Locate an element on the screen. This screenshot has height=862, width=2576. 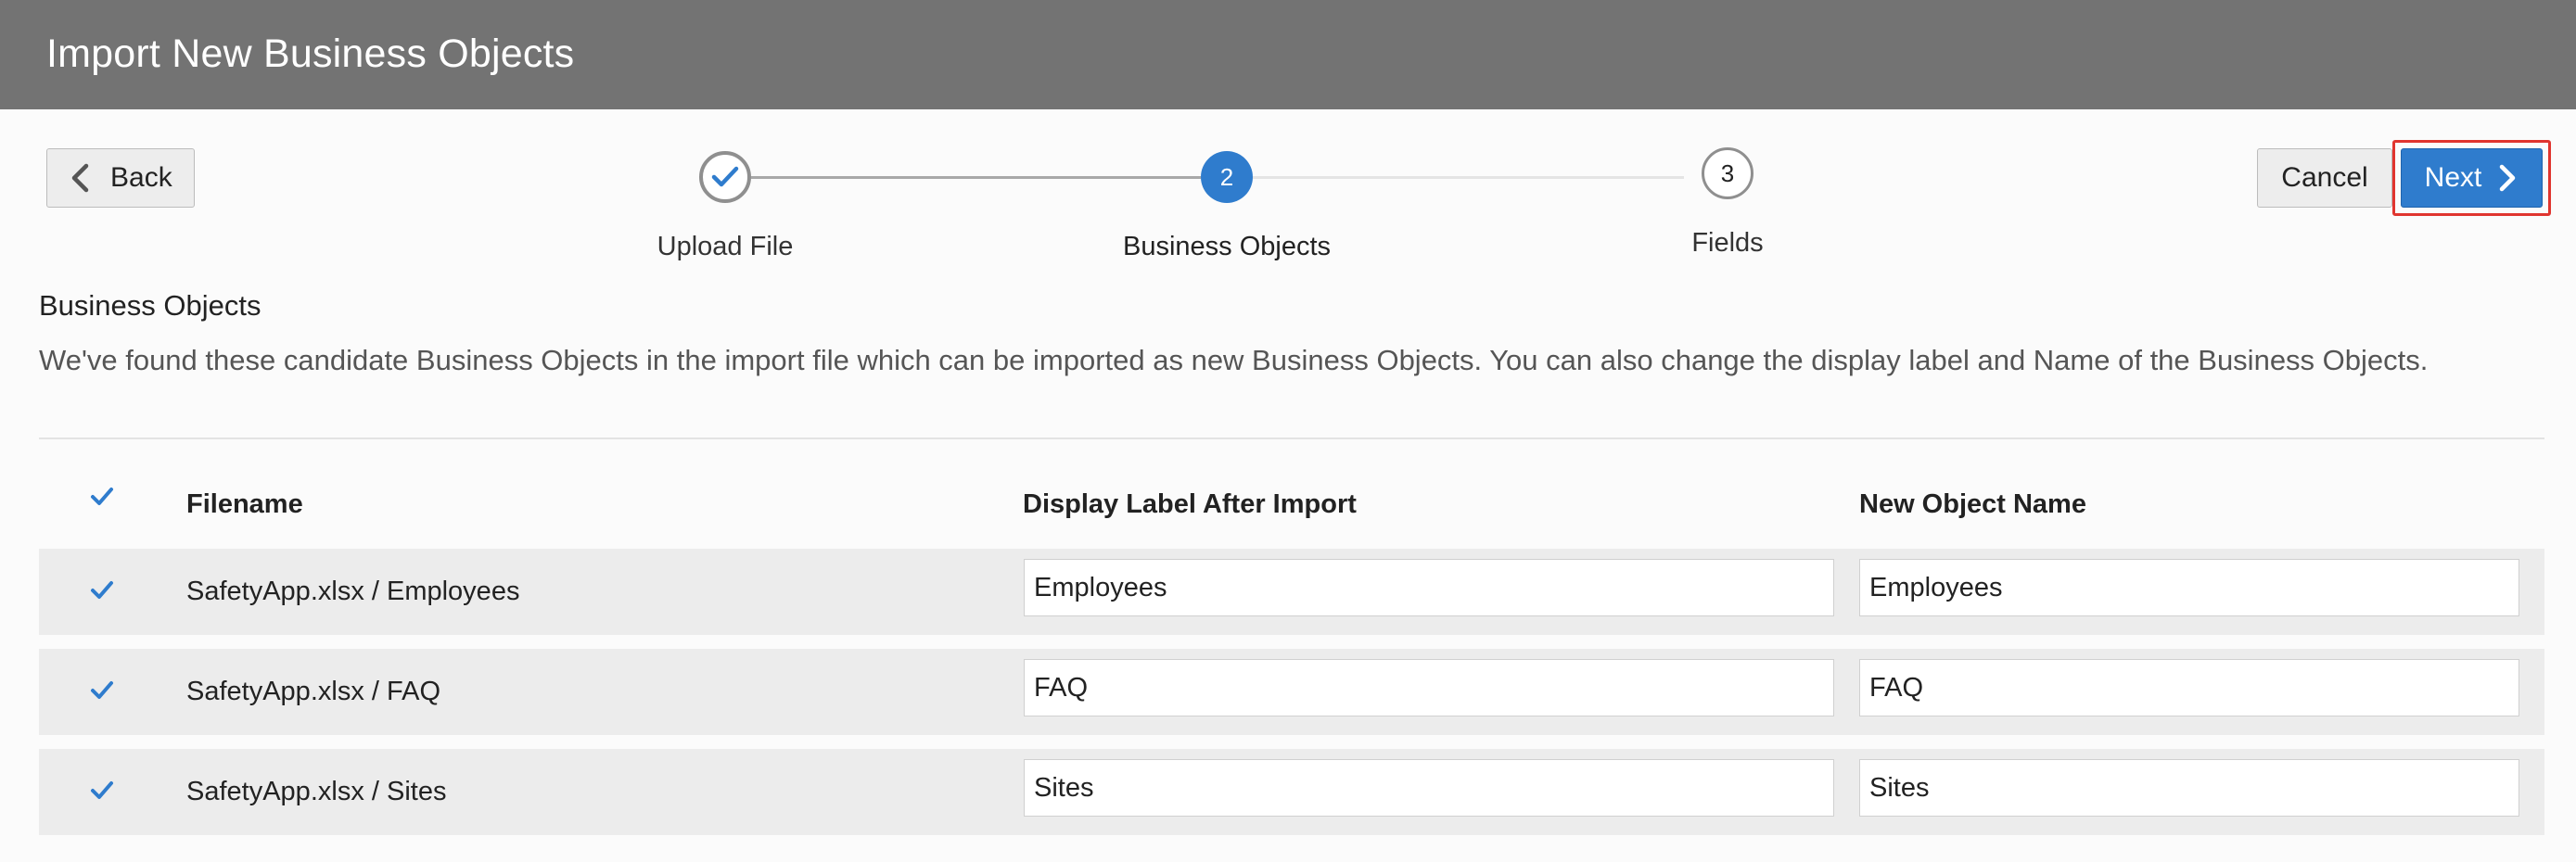
chevron-right-icon is located at coordinates (2508, 178).